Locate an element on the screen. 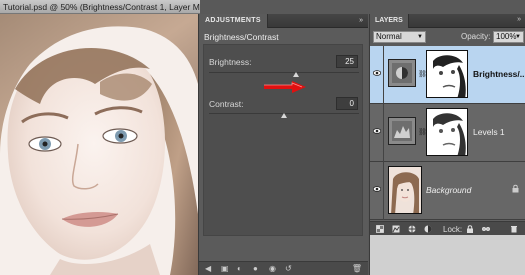 Image resolution: width=525 pixels, height=275 pixels. opacity-field: 100% ▼ is located at coordinates (508, 37).